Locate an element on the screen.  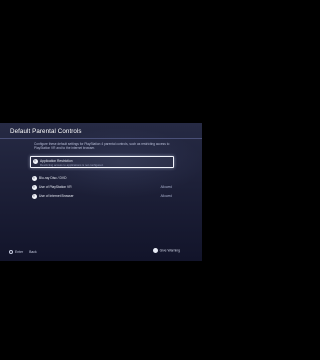
title-divider is located at coordinates (101, 138).